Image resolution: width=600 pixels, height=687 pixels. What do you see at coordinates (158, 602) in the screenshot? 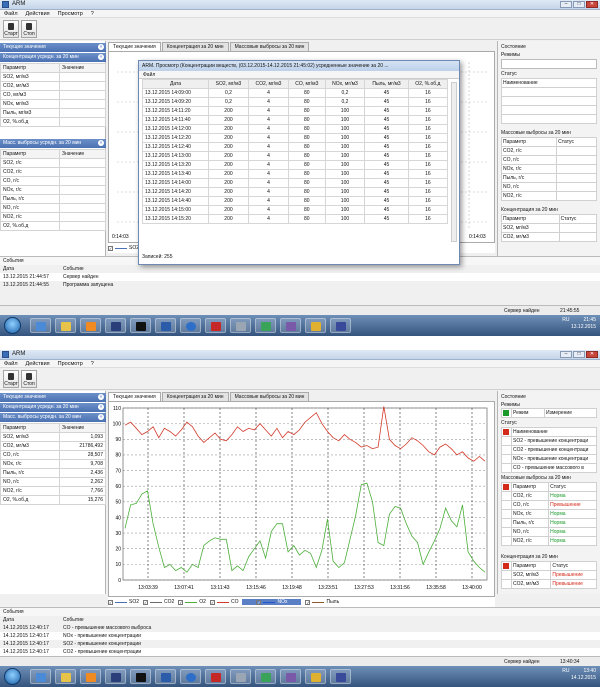
I see `legend-item: ✓ CO2` at bounding box center [158, 602].